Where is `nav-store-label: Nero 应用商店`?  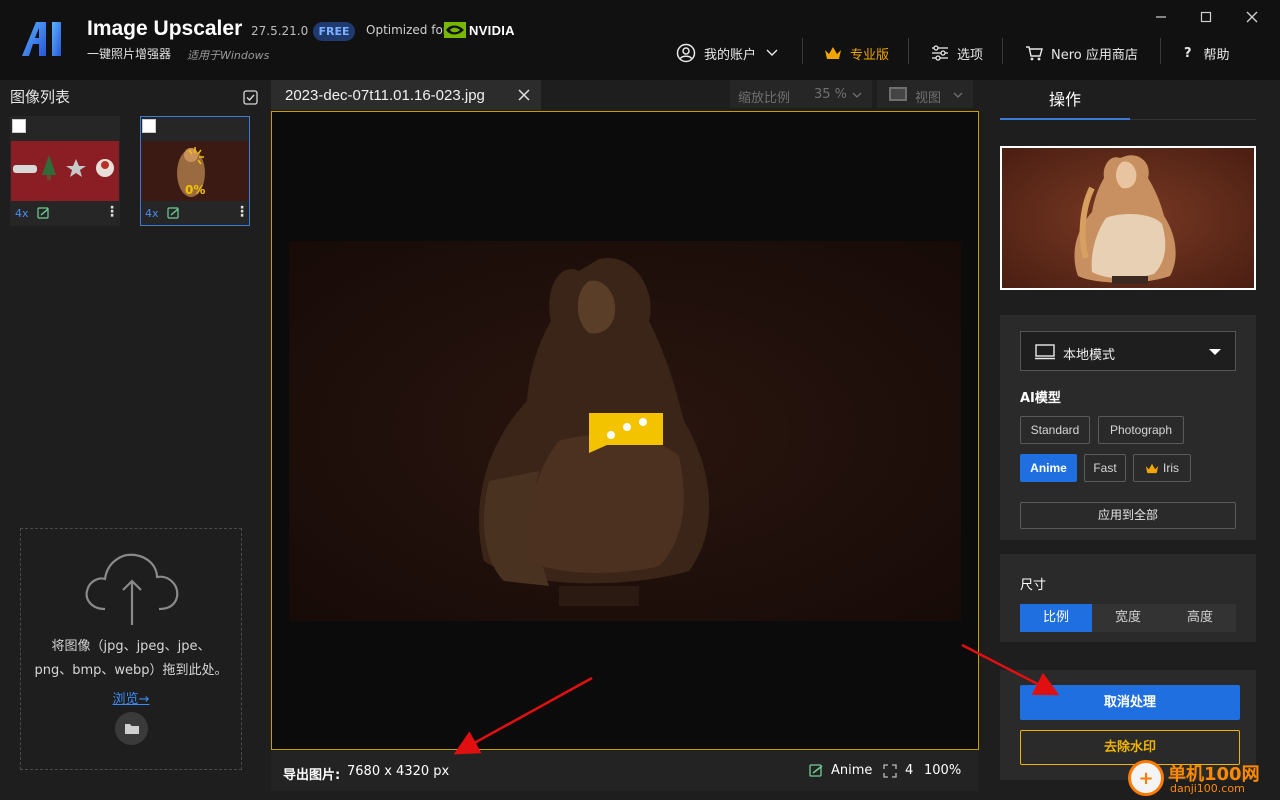
nav-store-label: Nero 应用商店 is located at coordinates (1094, 55).